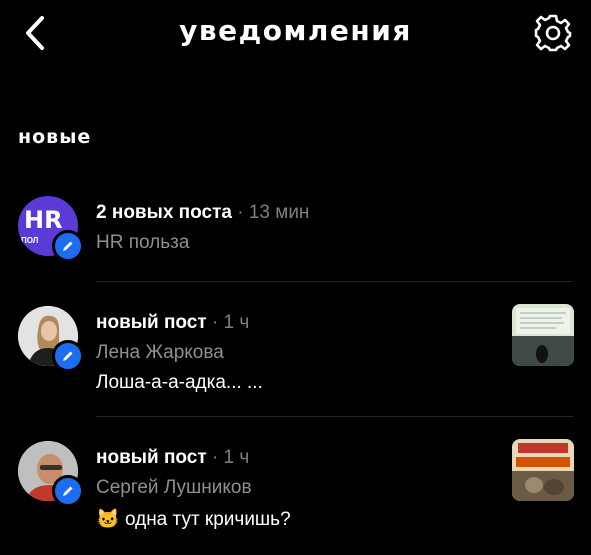 The height and width of the screenshot is (555, 591). I want to click on notification-title-line: 2 новых поста · 13 мин, so click(202, 213).